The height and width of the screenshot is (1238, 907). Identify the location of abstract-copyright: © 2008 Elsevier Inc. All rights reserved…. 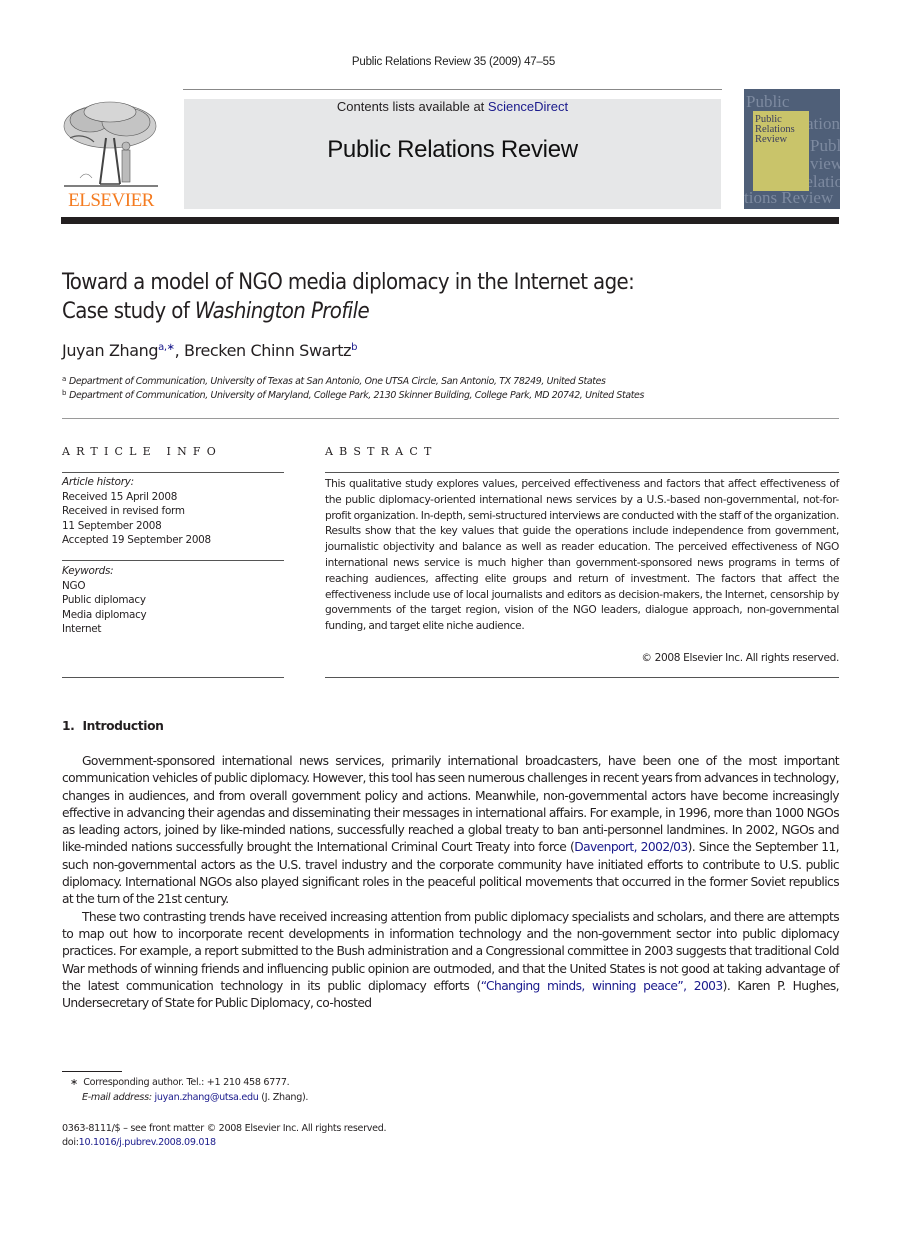
(740, 658).